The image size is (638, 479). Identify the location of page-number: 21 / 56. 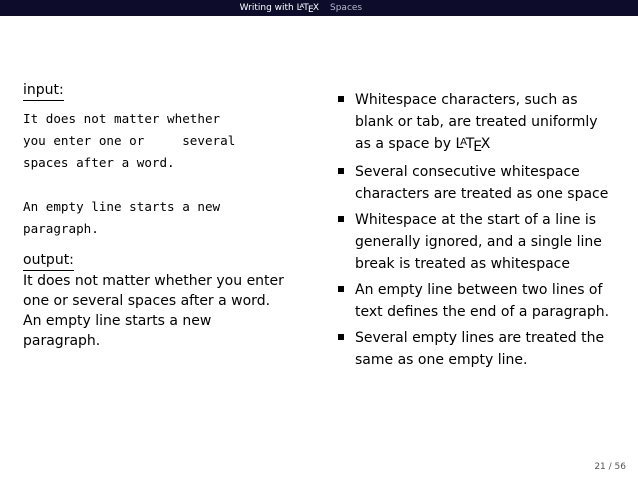
(610, 467).